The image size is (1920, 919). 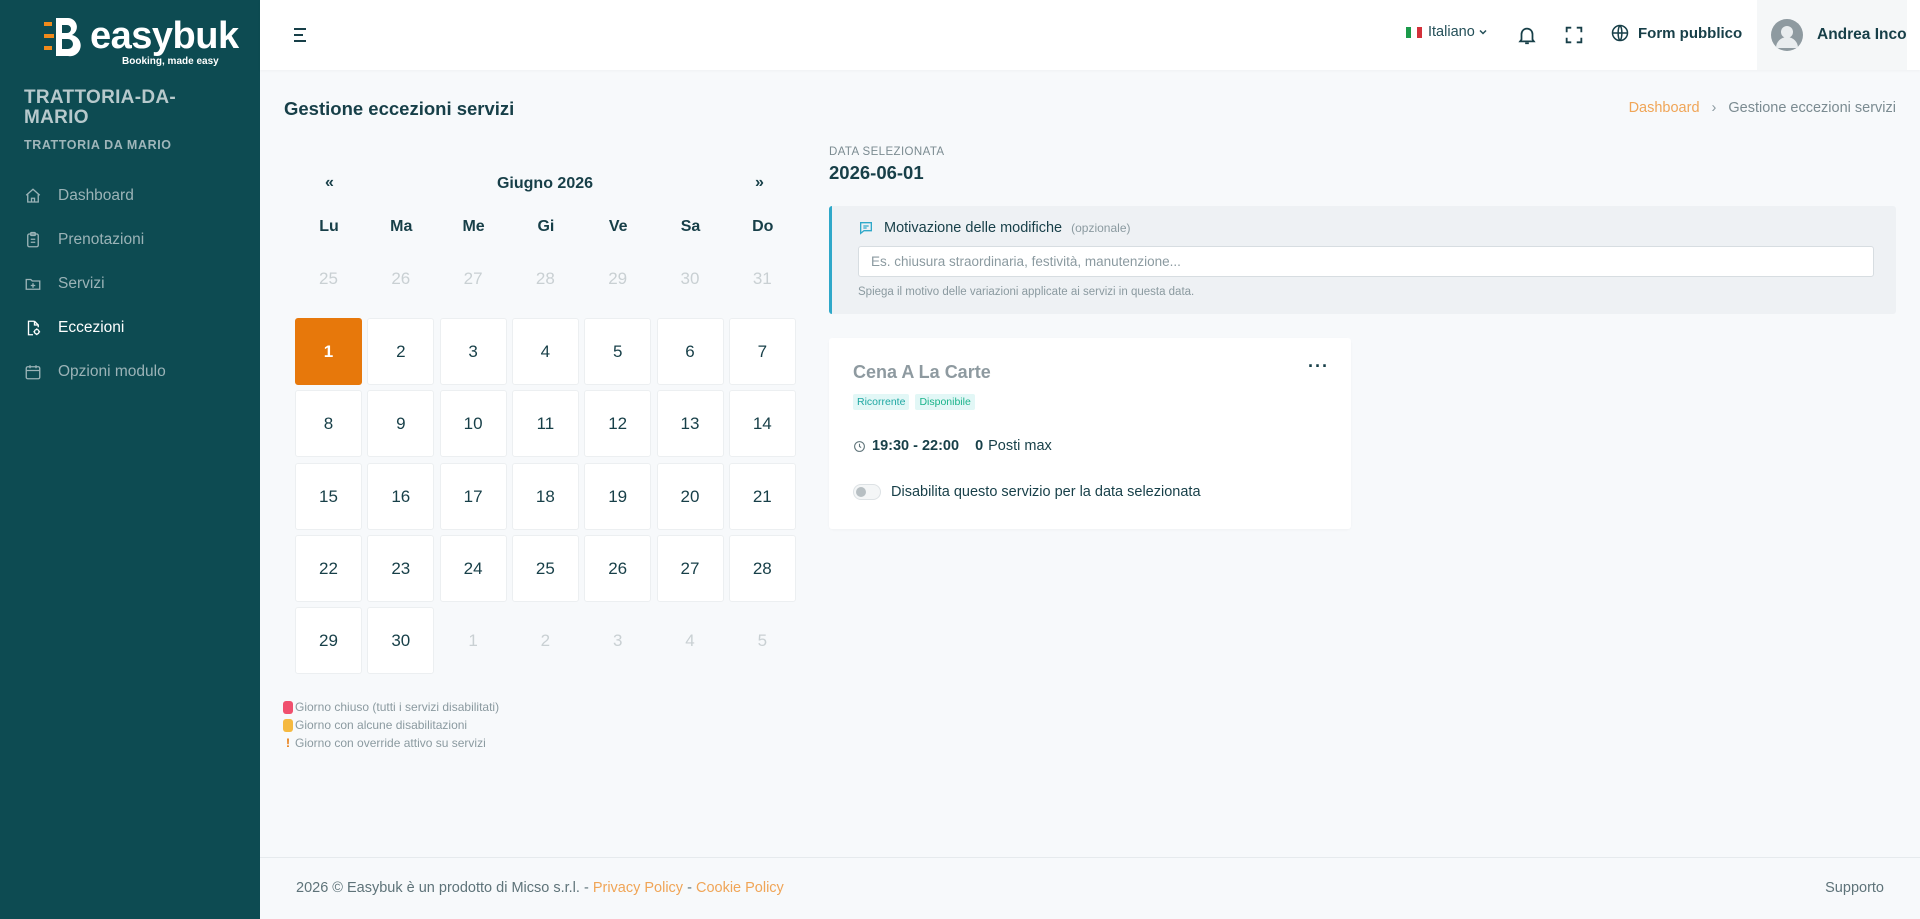 I want to click on service-badges: Ricorrente Disponibile, so click(x=914, y=402).